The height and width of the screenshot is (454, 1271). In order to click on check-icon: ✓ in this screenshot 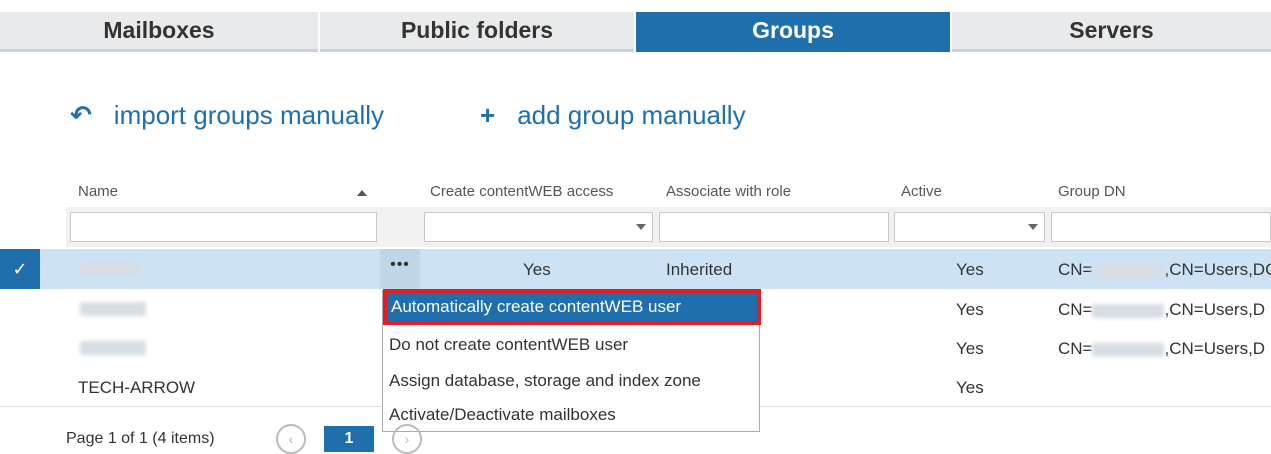, I will do `click(20, 269)`.